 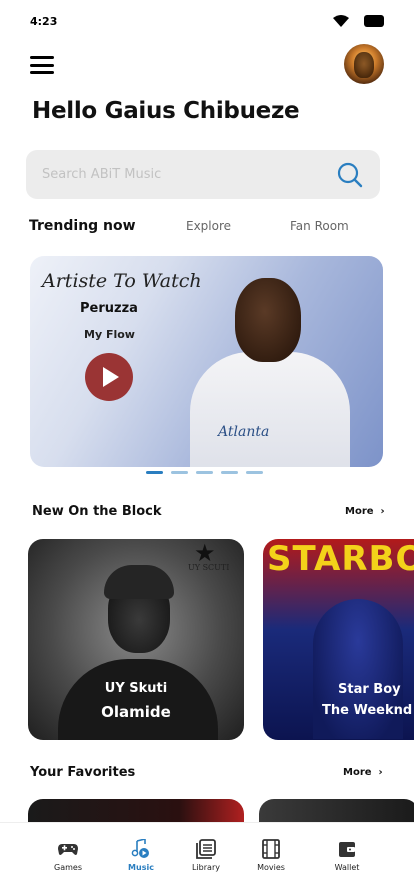 What do you see at coordinates (319, 226) in the screenshot?
I see `tab-fan-room: Fan Room` at bounding box center [319, 226].